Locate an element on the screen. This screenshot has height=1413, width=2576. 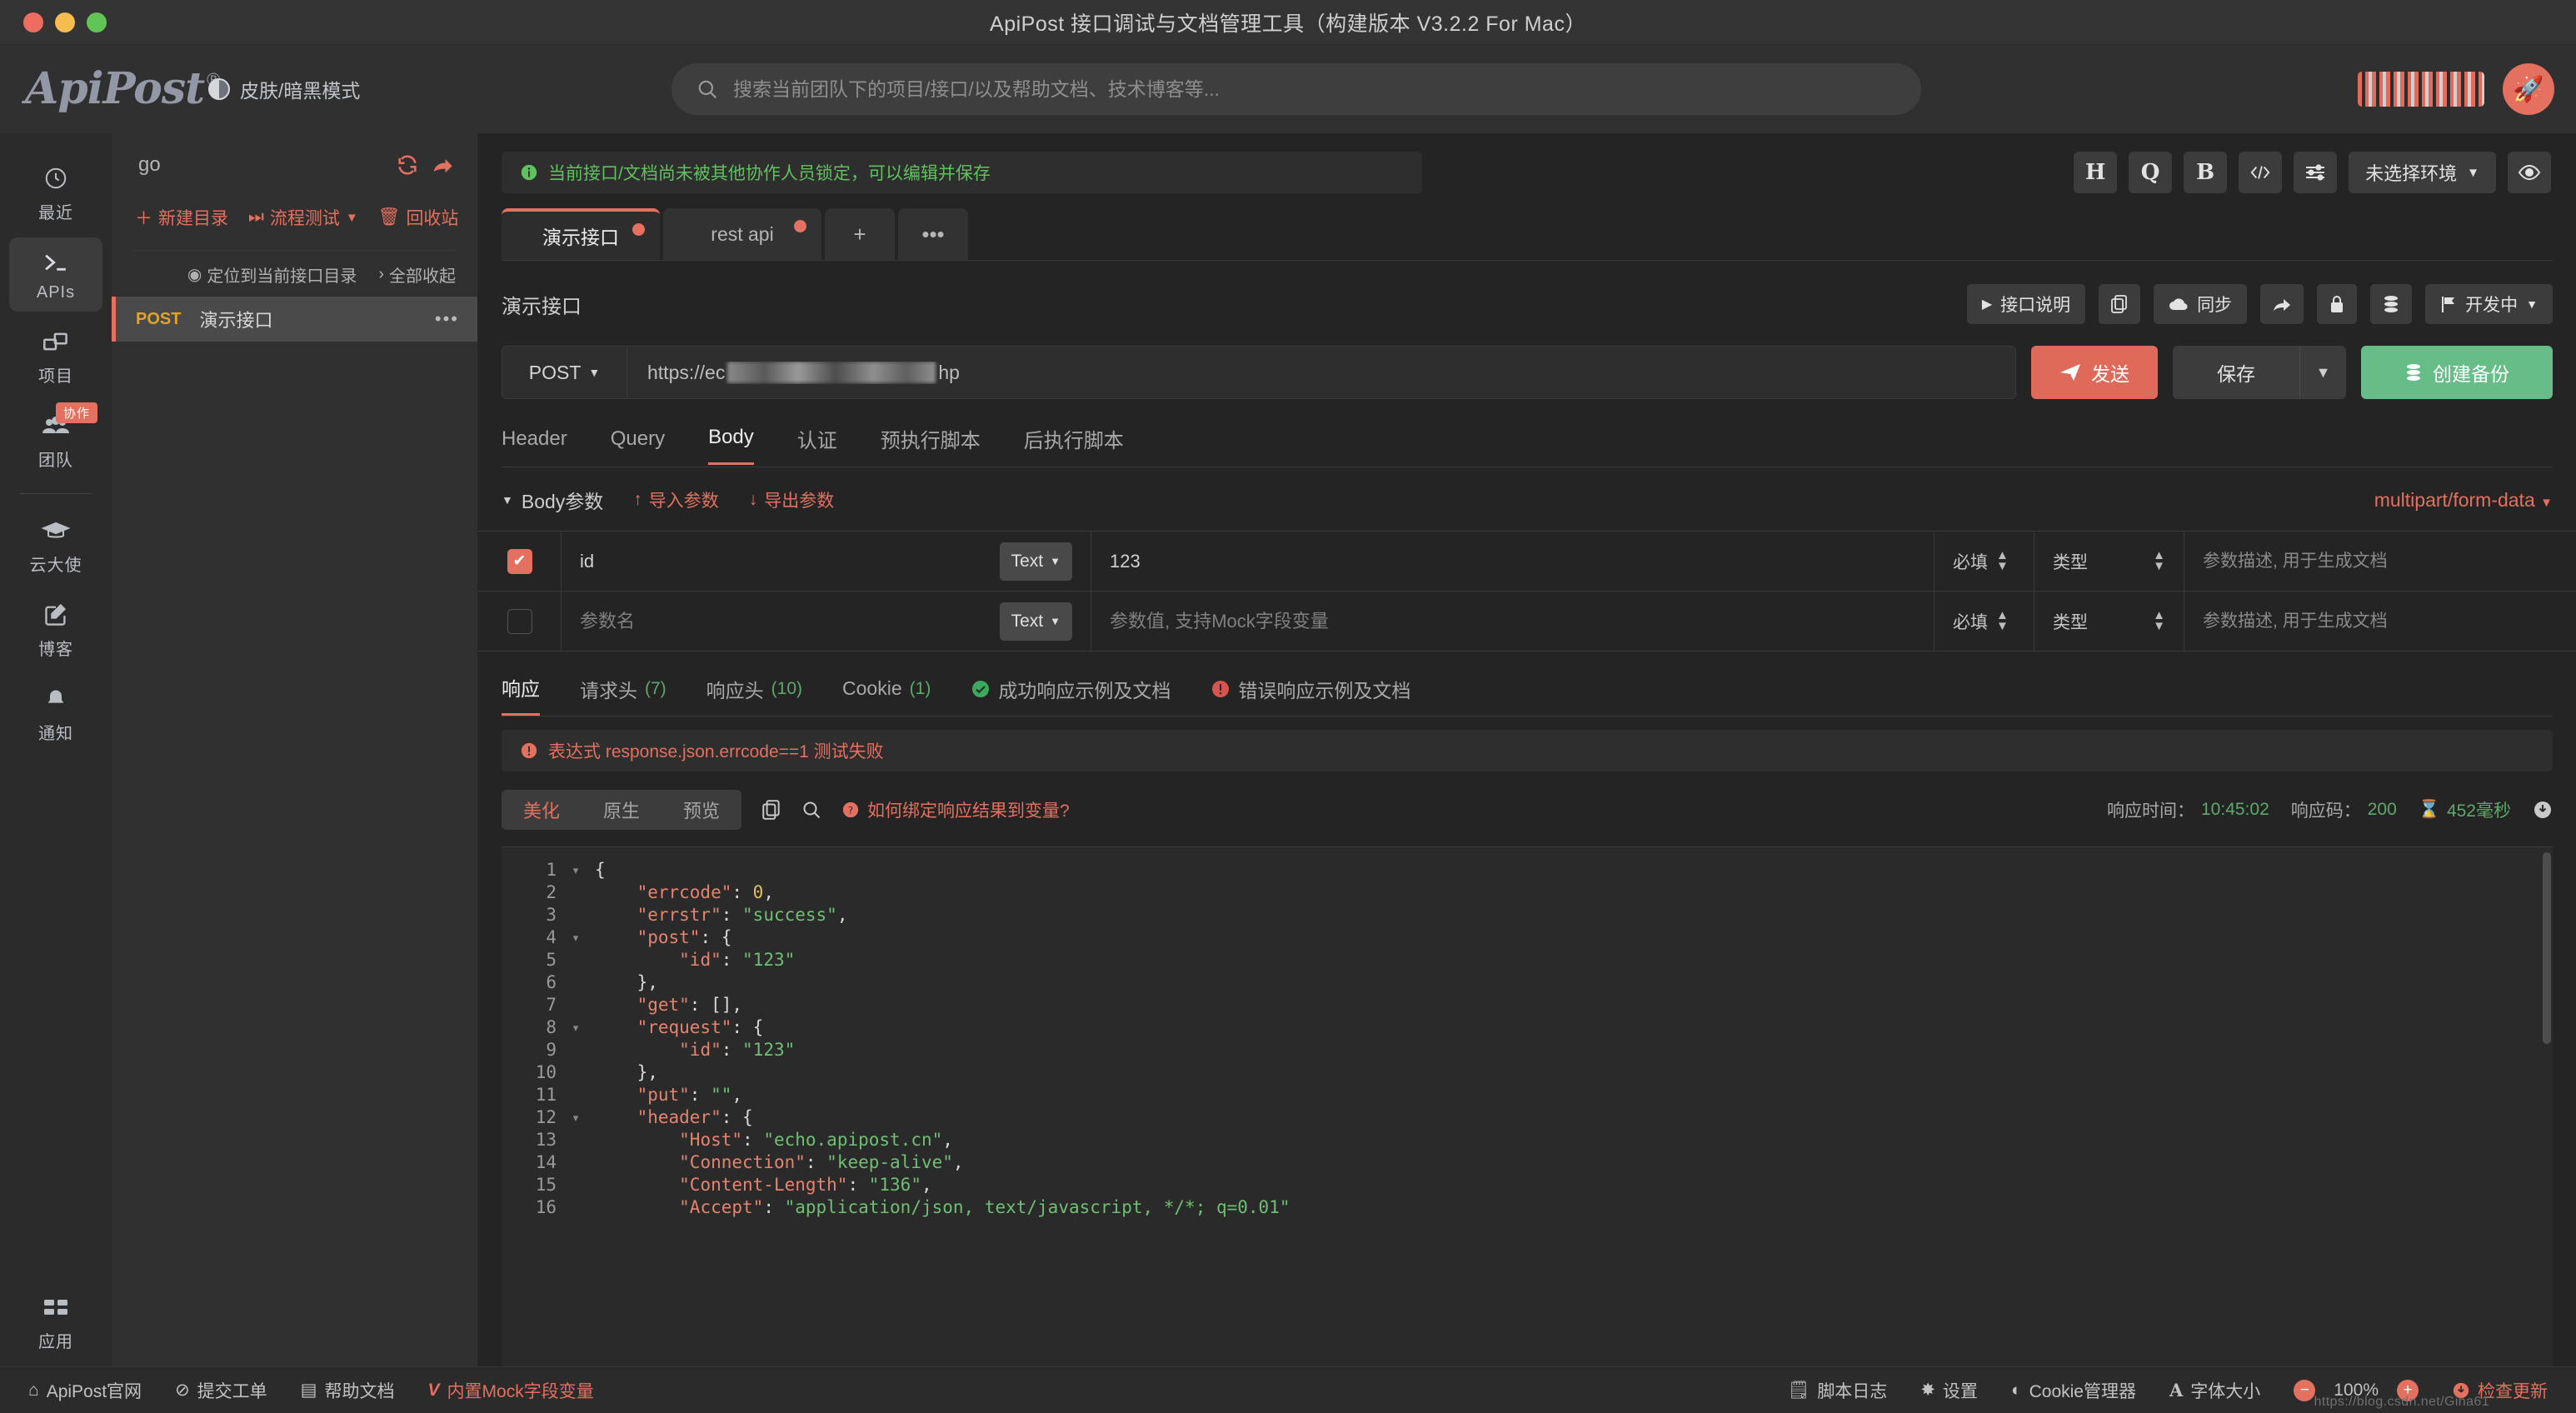
tab-rest-api: rest api is located at coordinates (742, 234).